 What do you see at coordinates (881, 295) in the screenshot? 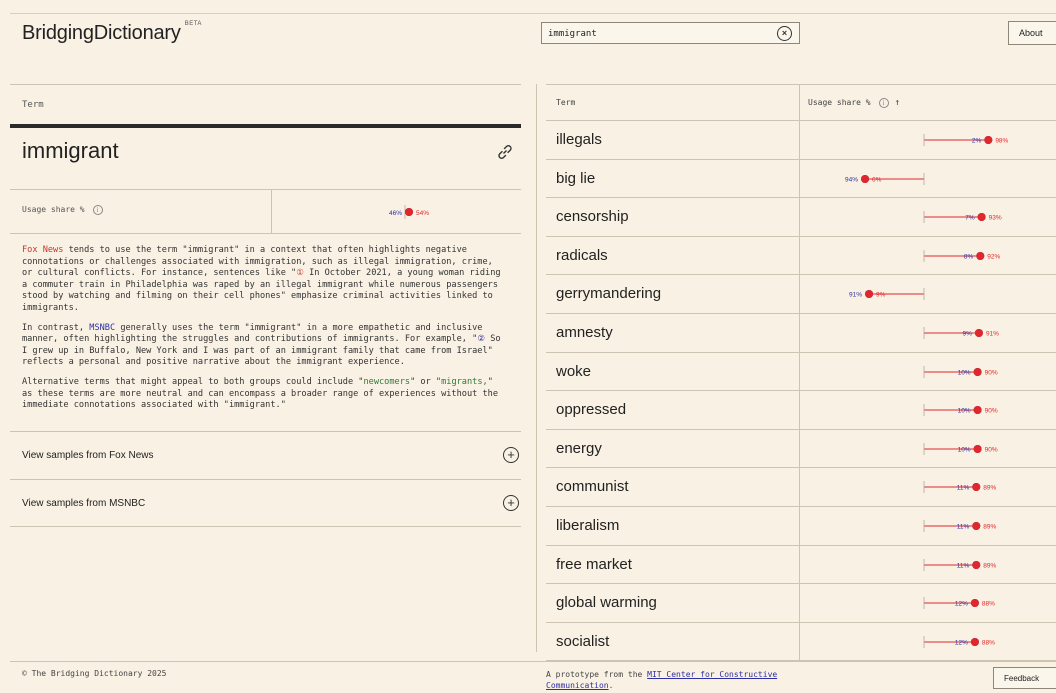
I see `usage-right-pct: 9%` at bounding box center [881, 295].